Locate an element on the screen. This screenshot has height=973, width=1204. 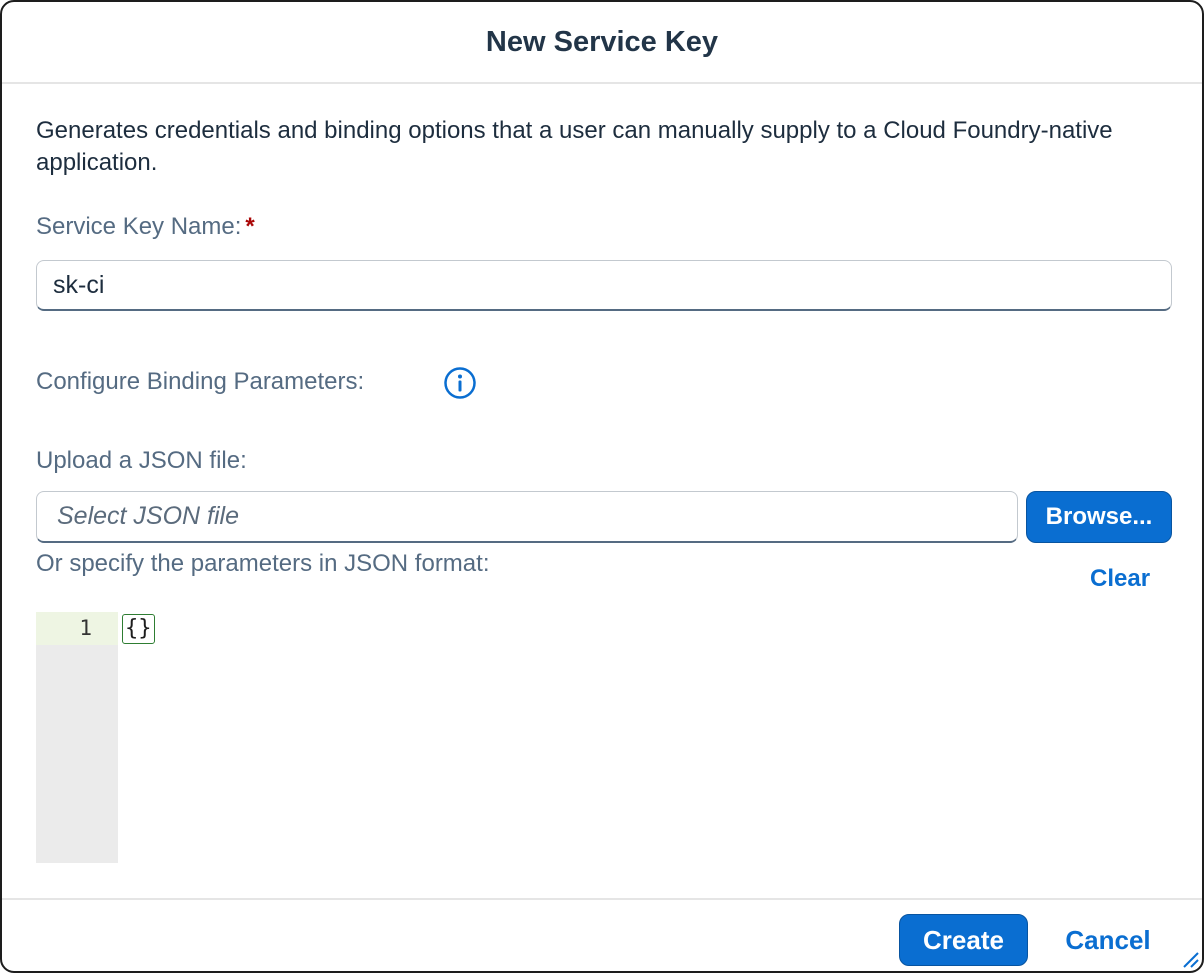
service-key-name-input: sk-ci is located at coordinates (604, 285).